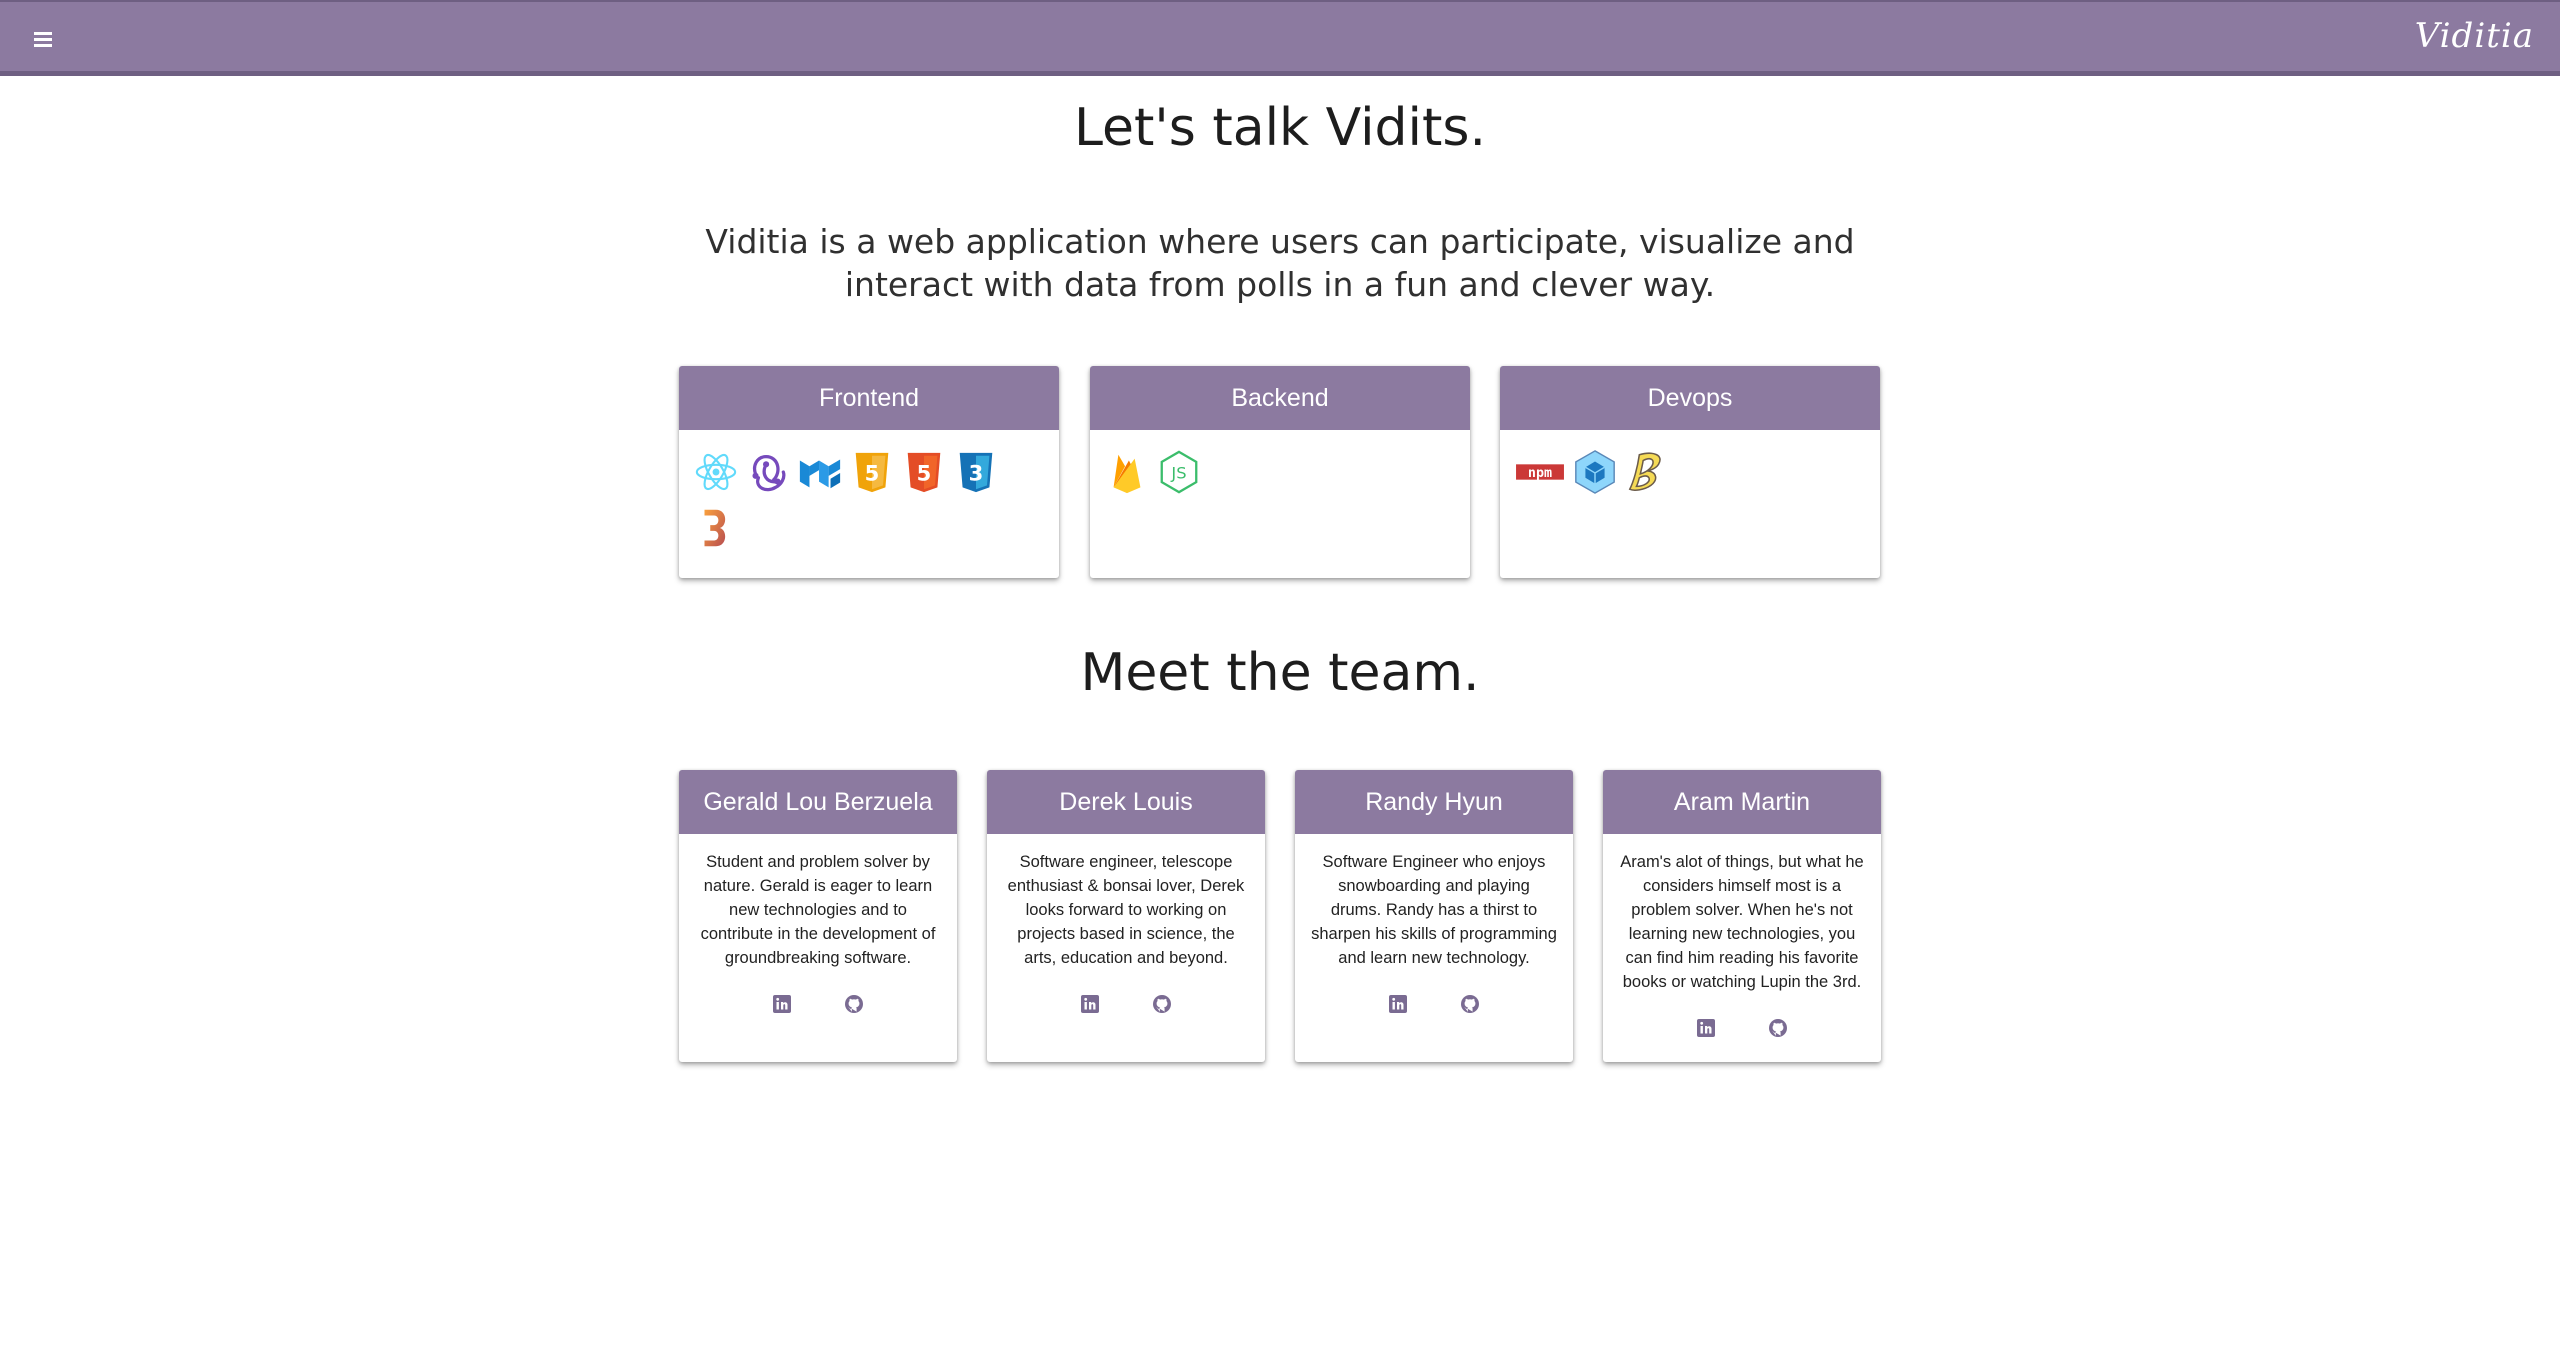 The width and height of the screenshot is (2560, 1346). What do you see at coordinates (1595, 472) in the screenshot?
I see `webpack-icon` at bounding box center [1595, 472].